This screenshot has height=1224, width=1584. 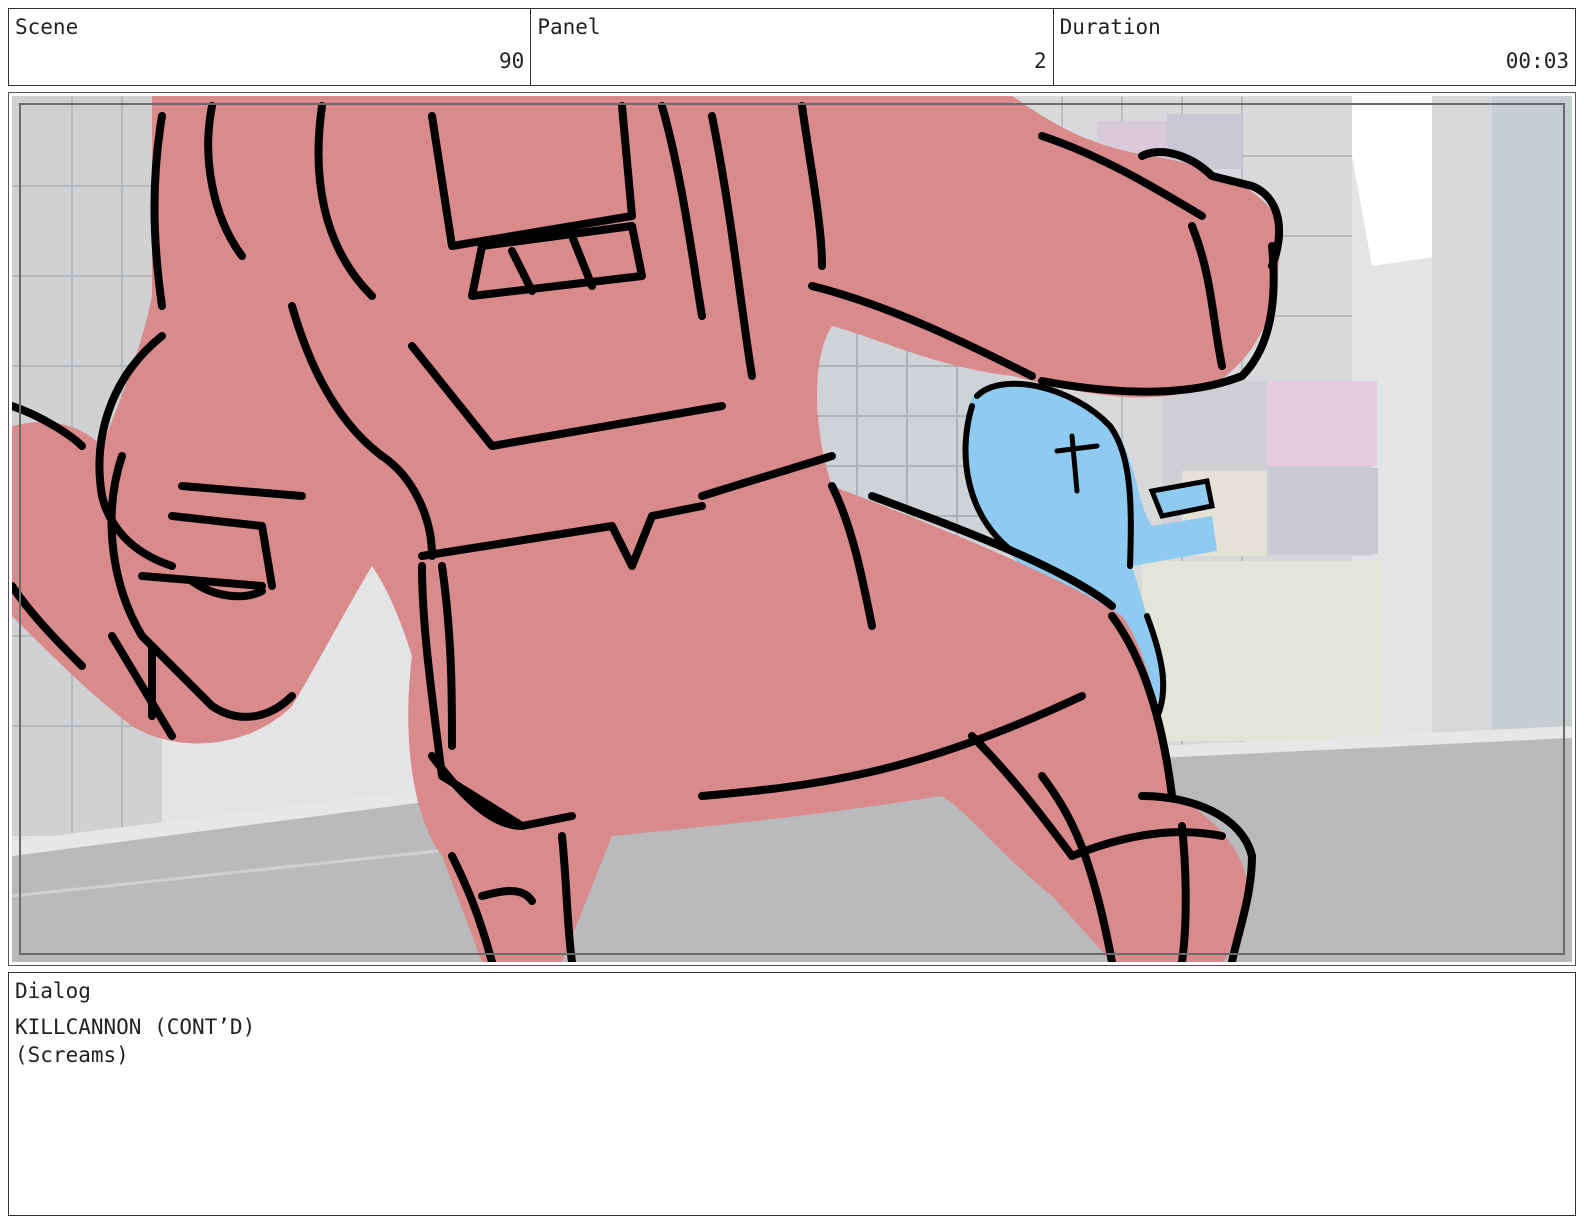 I want to click on dialog-character-name: KILLCANNON (CONT’D), so click(x=135, y=1027).